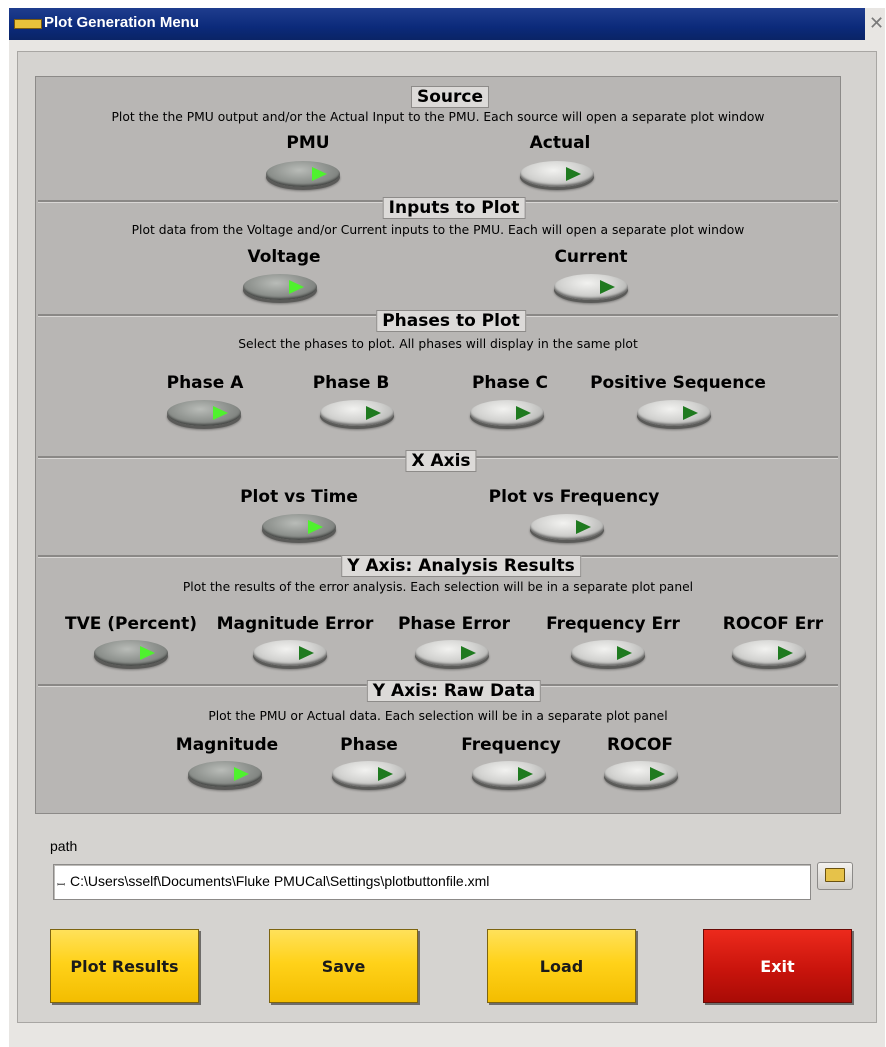 This screenshot has height=1047, width=886. I want to click on toggle-phase-error, so click(452, 653).